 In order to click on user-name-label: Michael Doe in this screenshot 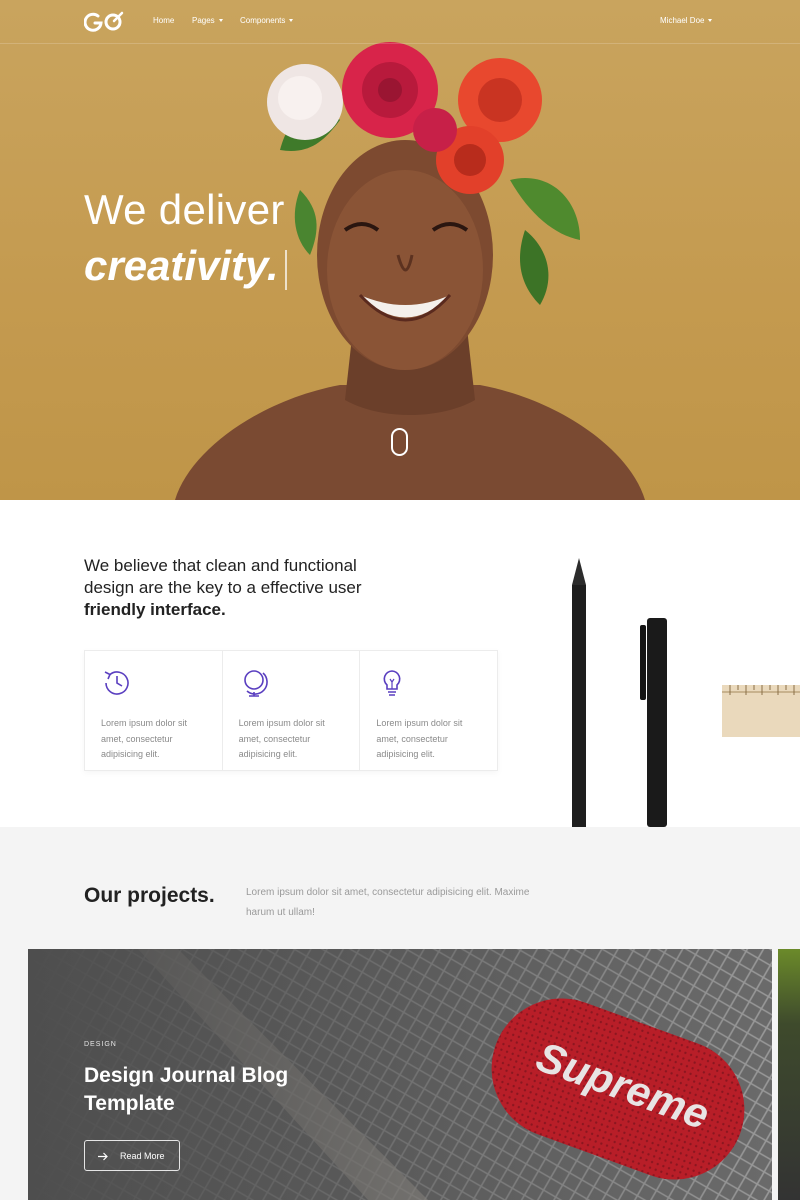, I will do `click(682, 20)`.